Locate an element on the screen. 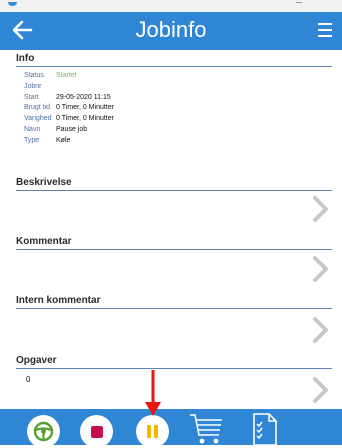 Image resolution: width=342 pixels, height=448 pixels. window-titlebar-strip is located at coordinates (171, 6).